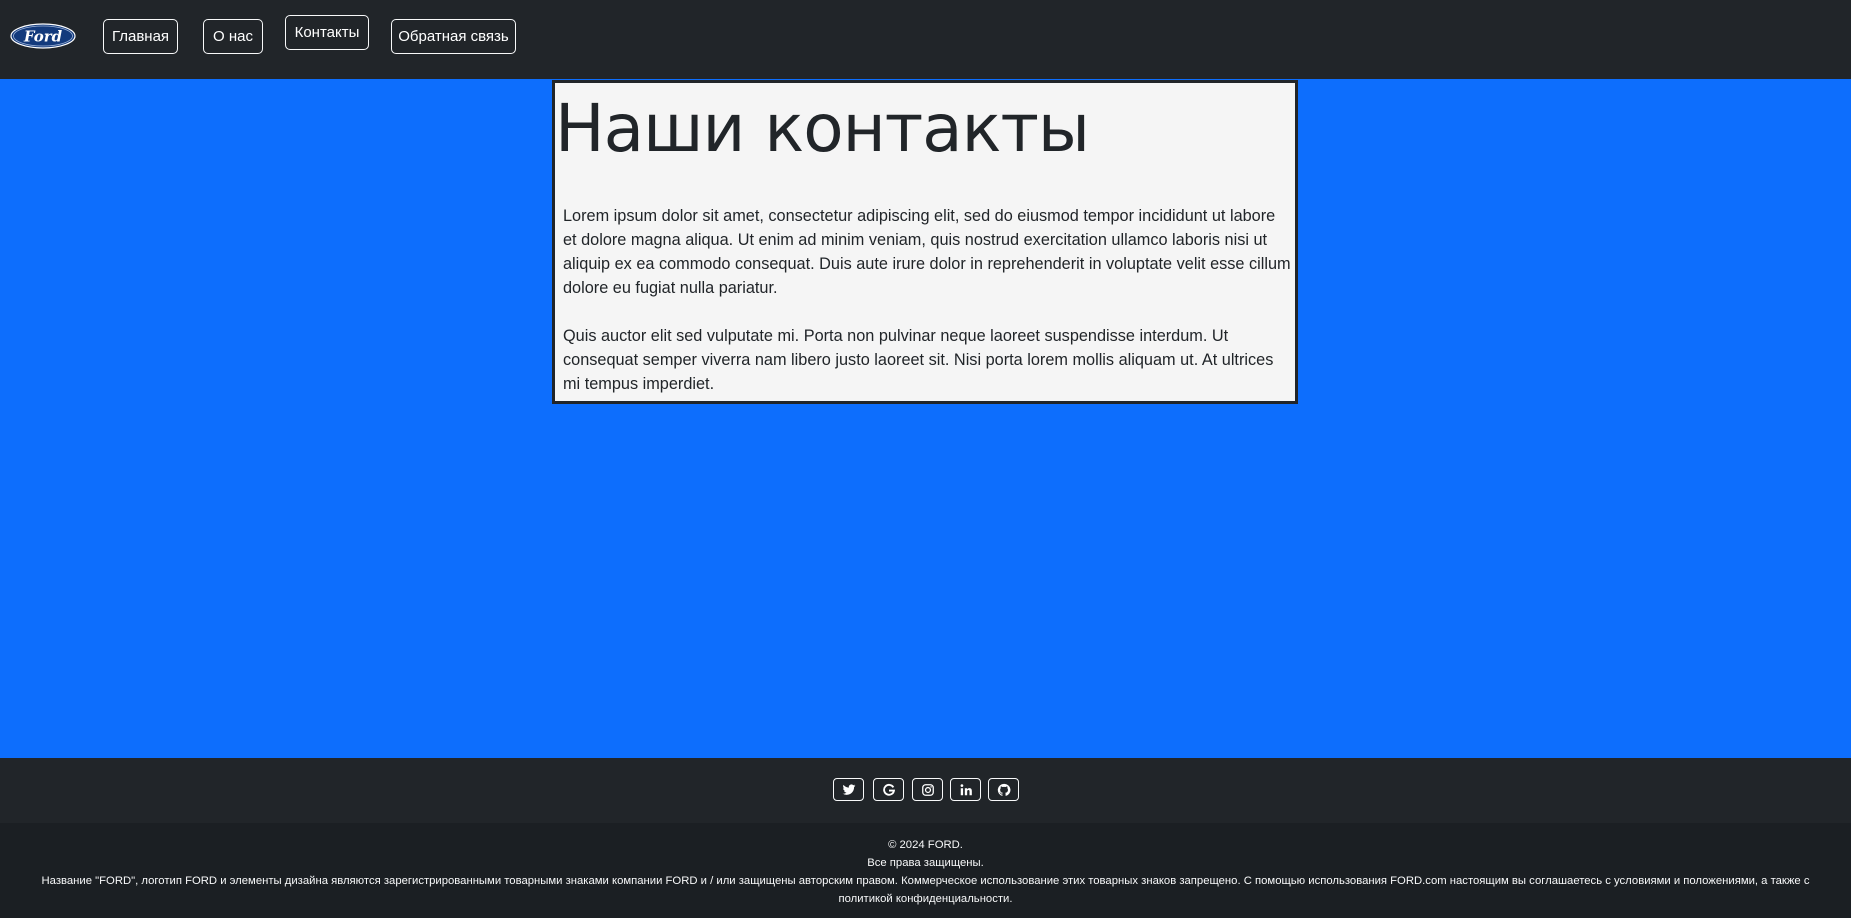 This screenshot has height=918, width=1851. I want to click on nav-link-home: Главная, so click(140, 36).